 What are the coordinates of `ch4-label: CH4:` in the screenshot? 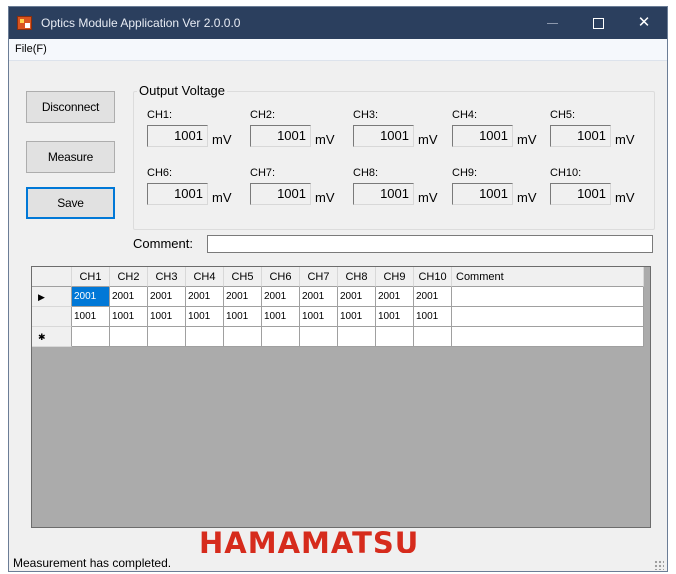 It's located at (465, 115).